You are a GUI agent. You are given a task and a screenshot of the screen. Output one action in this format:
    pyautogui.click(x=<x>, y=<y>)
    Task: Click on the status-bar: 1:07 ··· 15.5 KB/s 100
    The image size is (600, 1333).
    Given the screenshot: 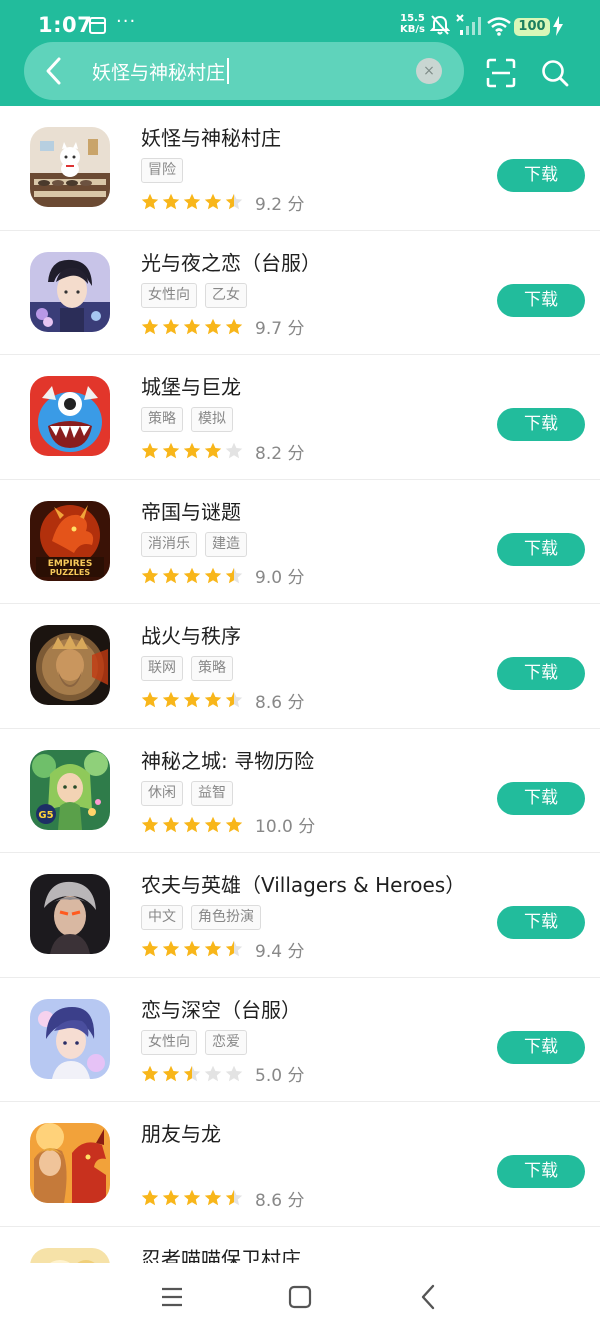 What is the action you would take?
    pyautogui.click(x=300, y=22)
    